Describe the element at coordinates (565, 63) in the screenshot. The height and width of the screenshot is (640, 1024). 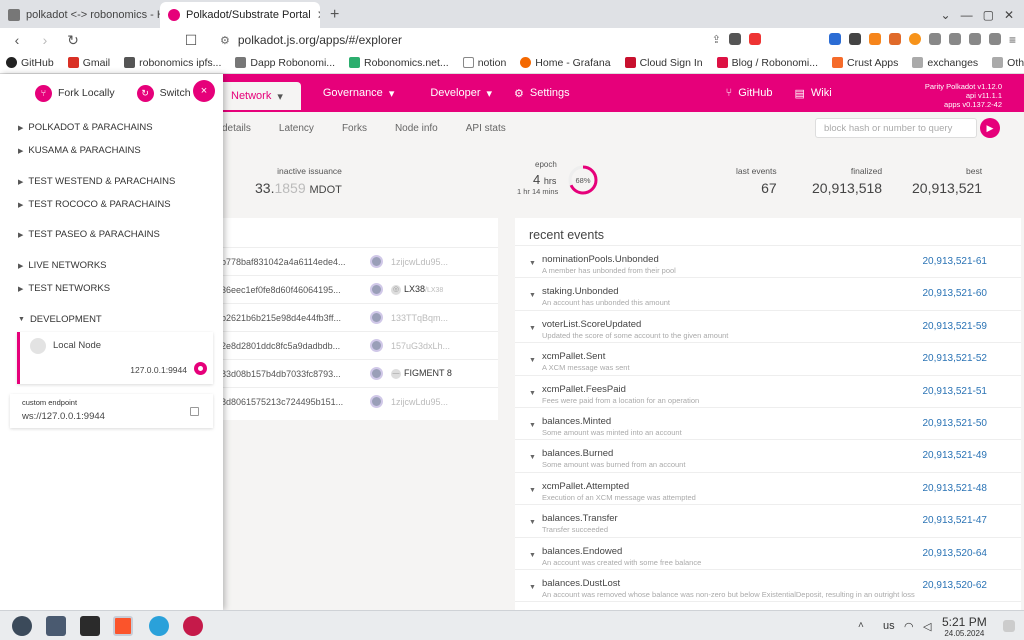
I see `bookmark-grafana: Home - Grafana` at that location.